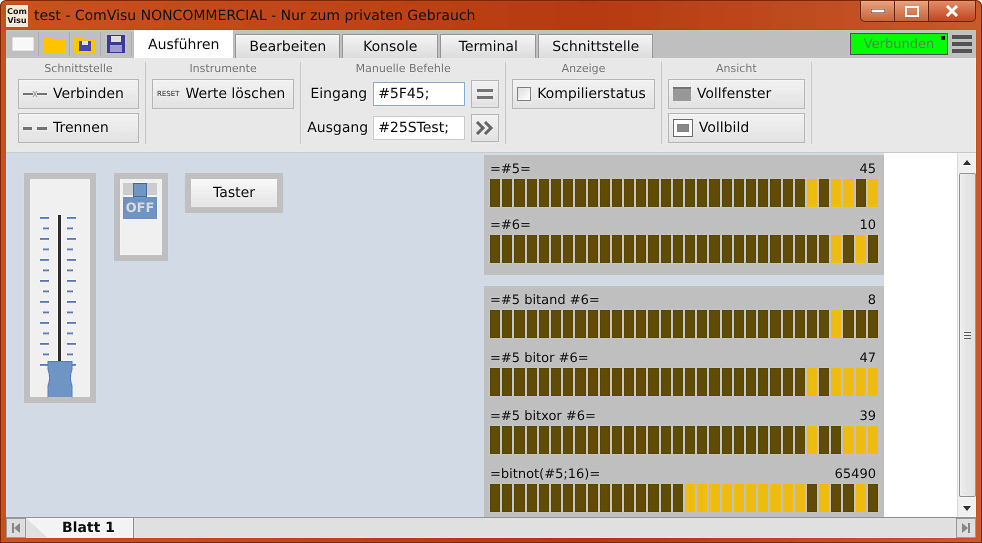 This screenshot has width=982, height=543. Describe the element at coordinates (184, 44) in the screenshot. I see `tab: Ausführen` at that location.